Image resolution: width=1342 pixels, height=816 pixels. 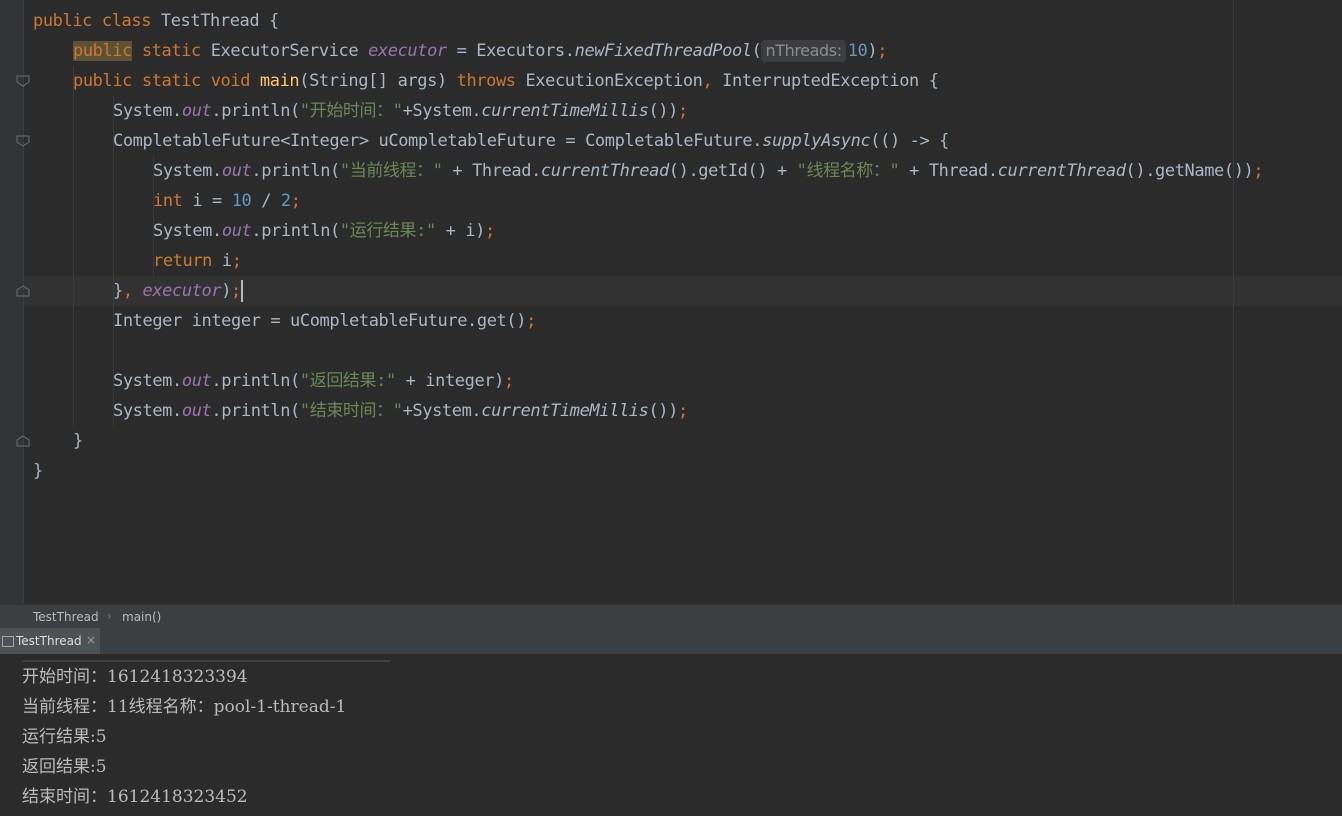 What do you see at coordinates (491, 81) in the screenshot?
I see `code-token-kw: throws` at bounding box center [491, 81].